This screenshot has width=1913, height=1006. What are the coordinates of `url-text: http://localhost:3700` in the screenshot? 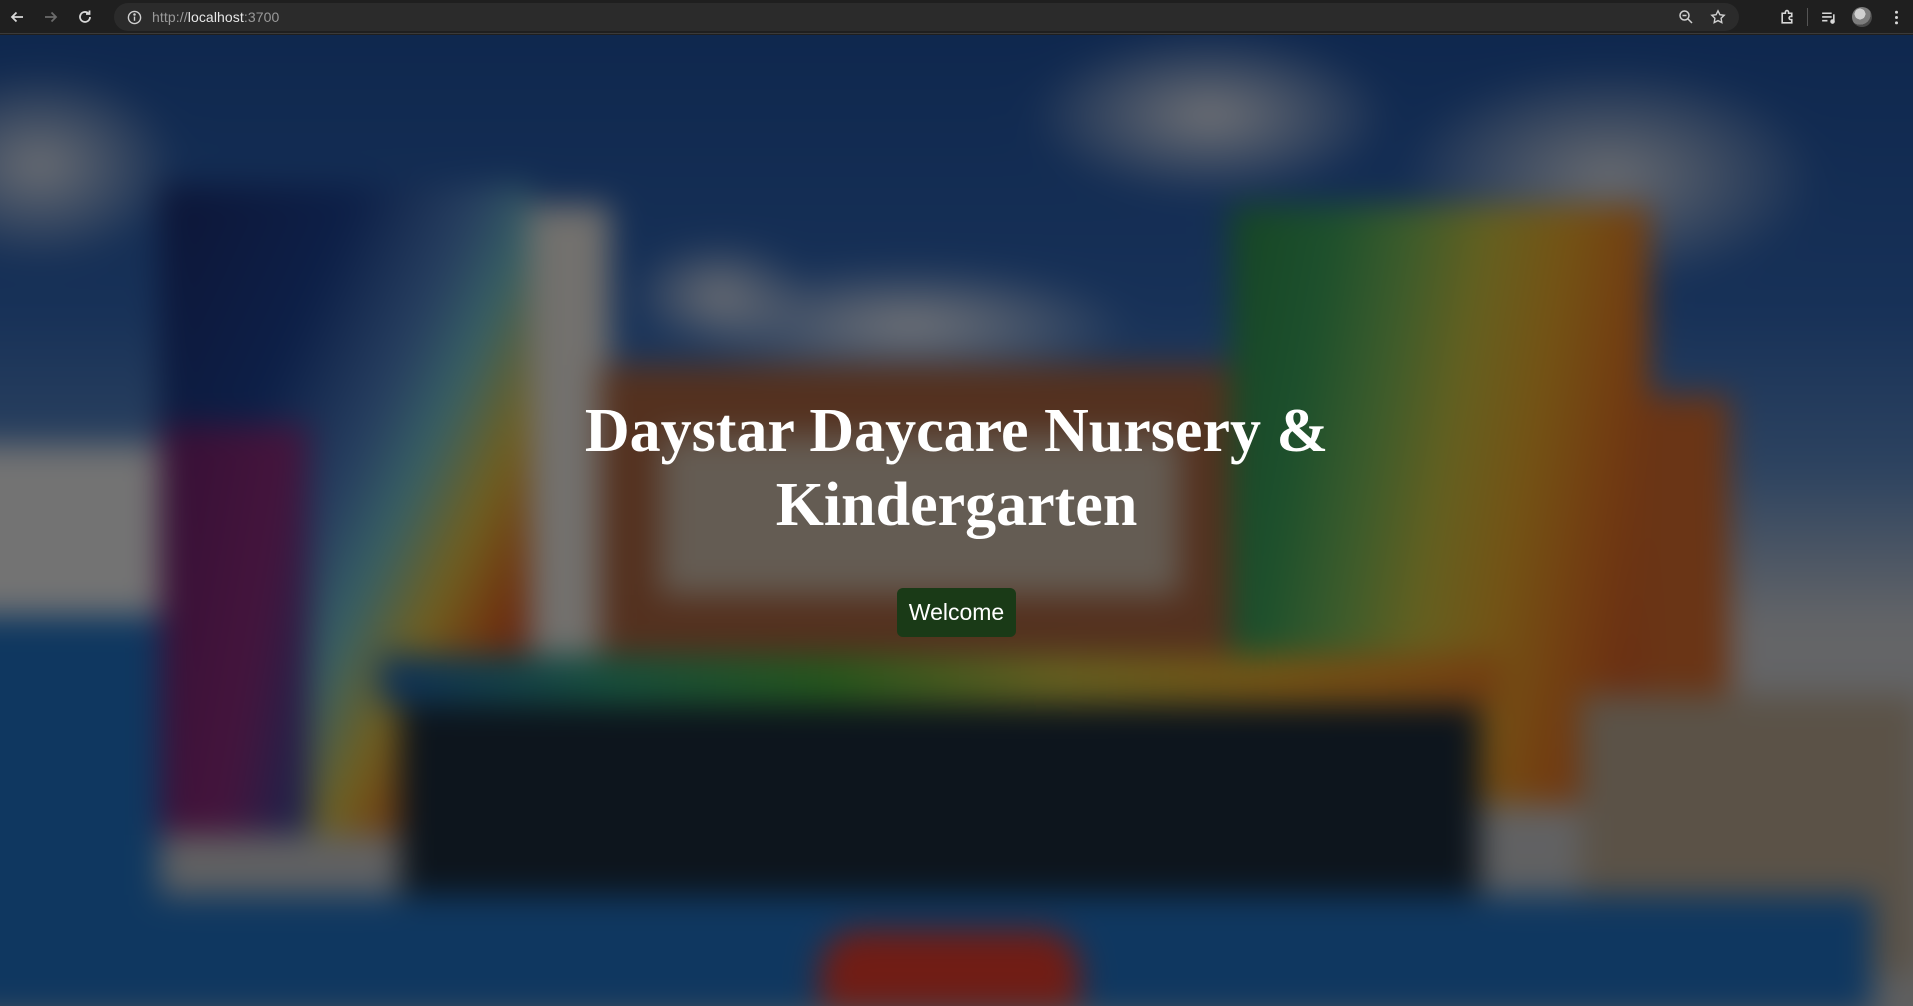 It's located at (215, 17).